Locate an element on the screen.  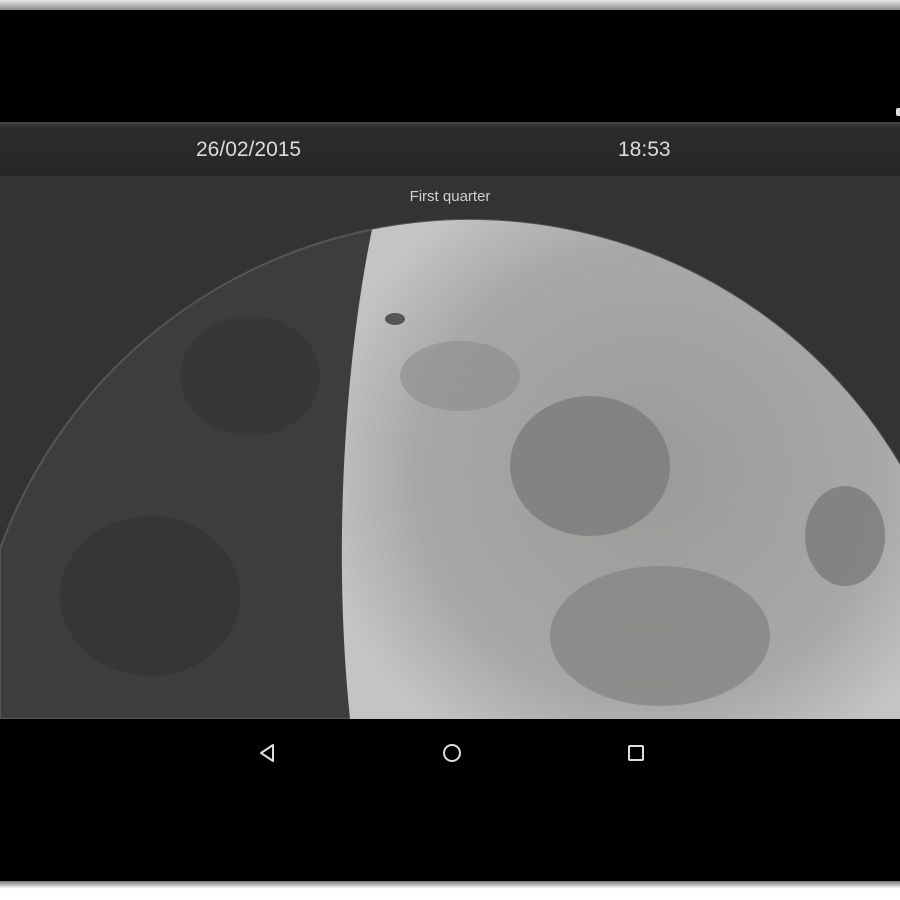
time-selector: 18:53 is located at coordinates (644, 150).